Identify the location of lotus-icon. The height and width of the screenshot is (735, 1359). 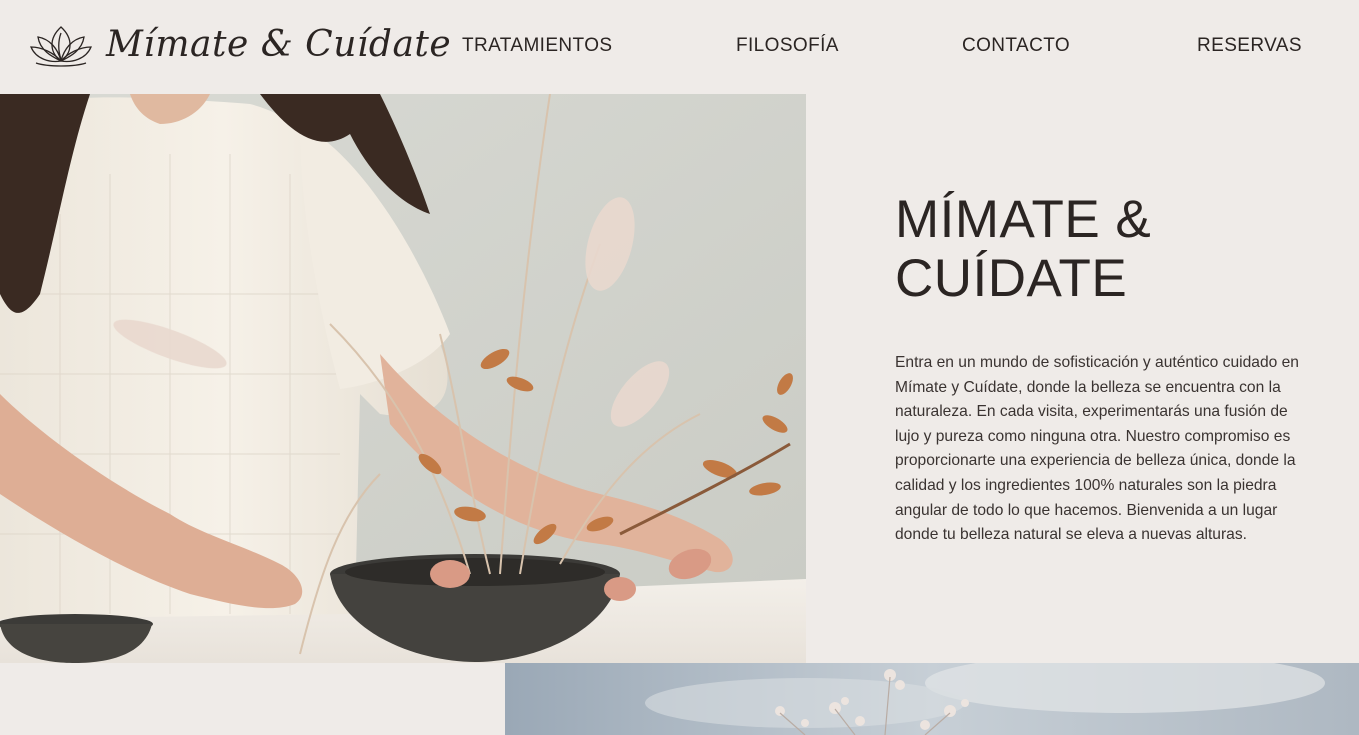
(61, 46).